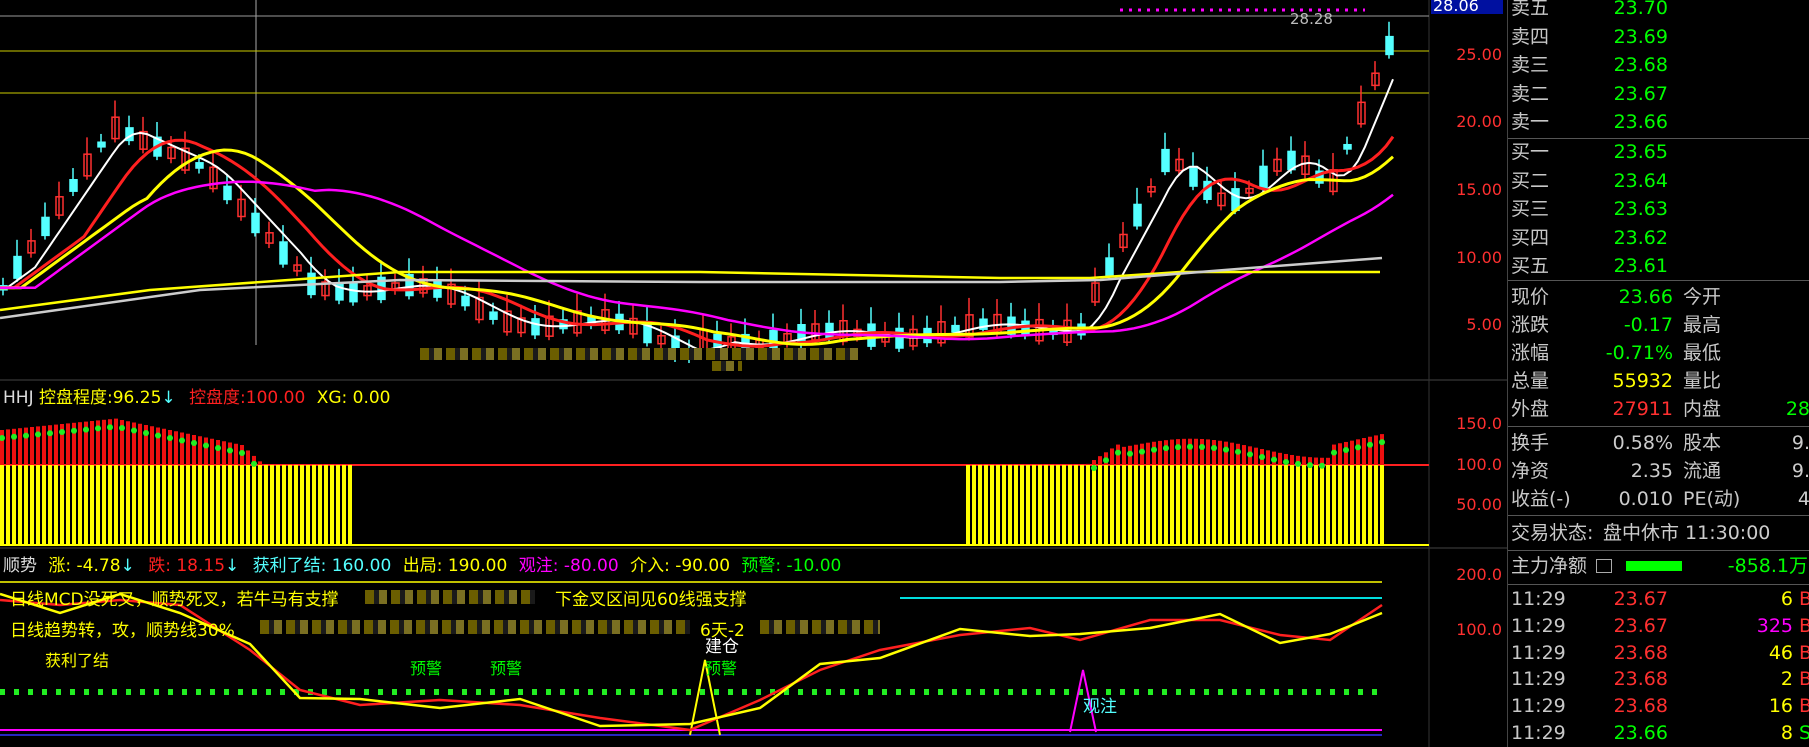 Image resolution: width=1809 pixels, height=747 pixels. I want to click on main-flow-row: 主力净额 -858.1万, so click(1658, 566).